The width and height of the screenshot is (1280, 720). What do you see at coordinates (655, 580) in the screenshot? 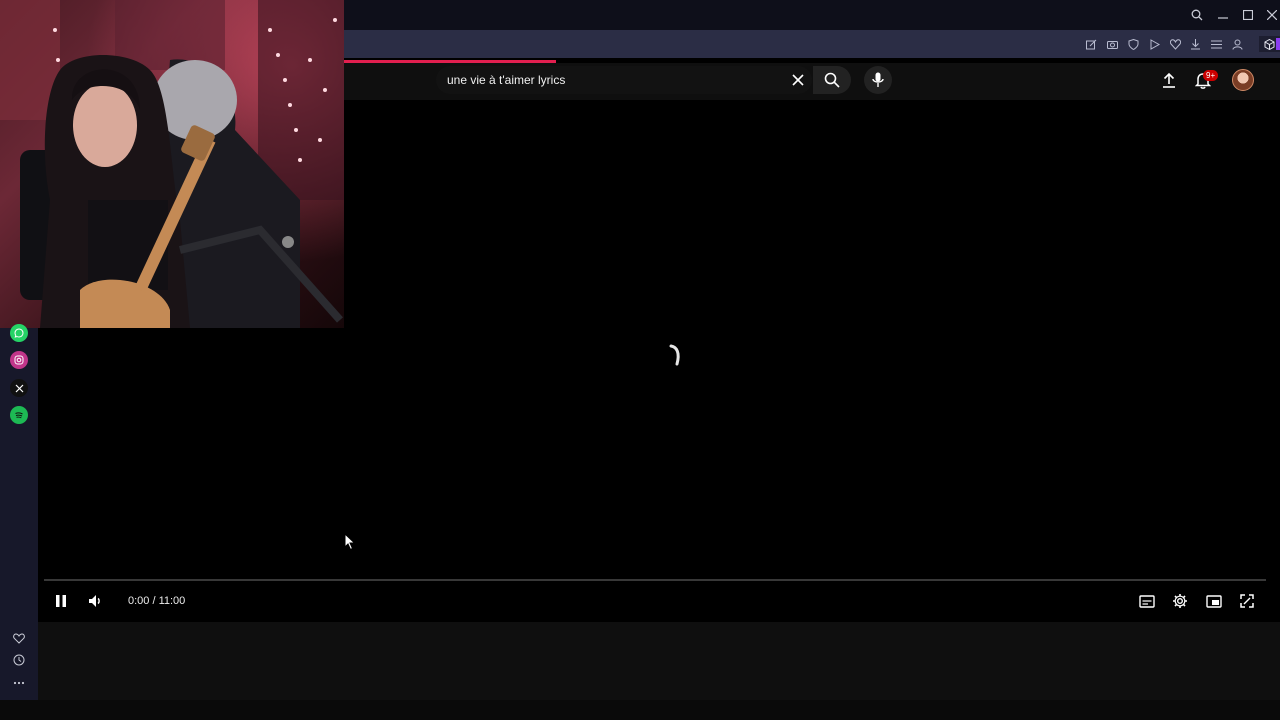
I see `progress-bar` at bounding box center [655, 580].